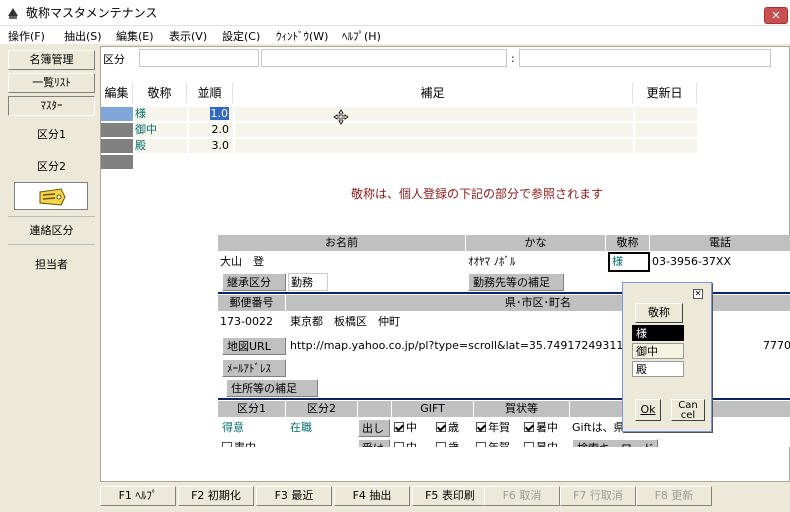  I want to click on popup-cancel-button: Can cel, so click(688, 410).